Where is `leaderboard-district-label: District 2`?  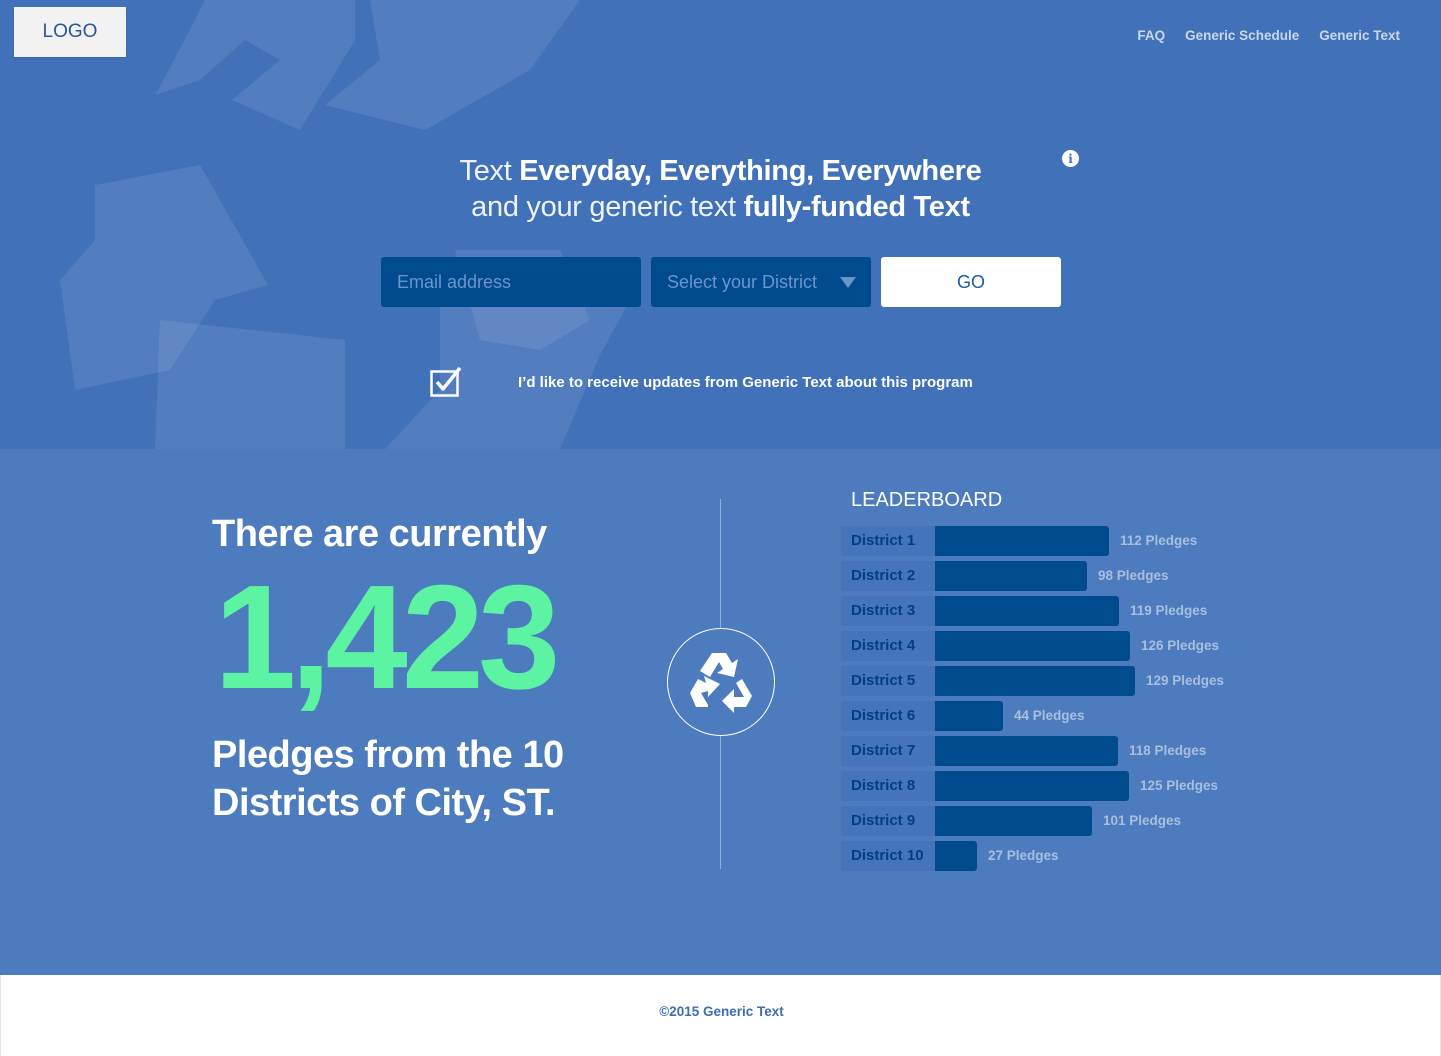
leaderboard-district-label: District 2 is located at coordinates (888, 576).